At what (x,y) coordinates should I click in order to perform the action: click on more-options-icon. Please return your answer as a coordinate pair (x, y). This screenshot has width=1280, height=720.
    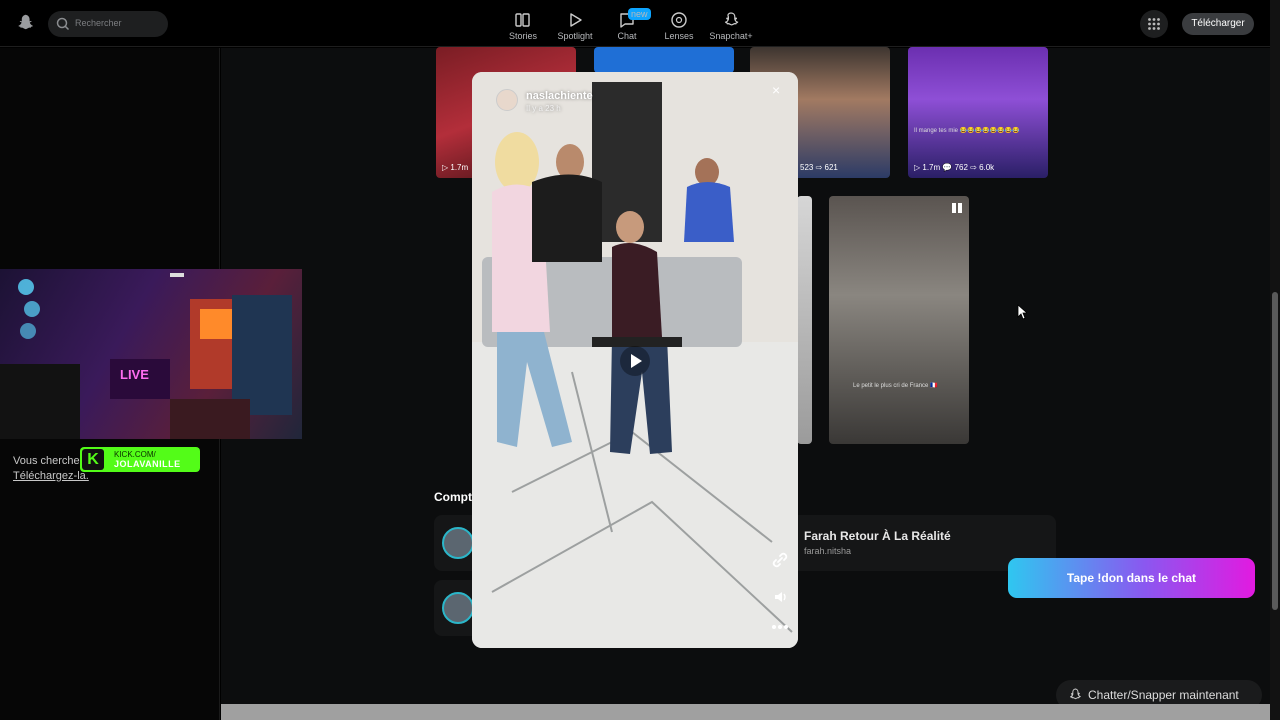
    Looking at the image, I should click on (780, 627).